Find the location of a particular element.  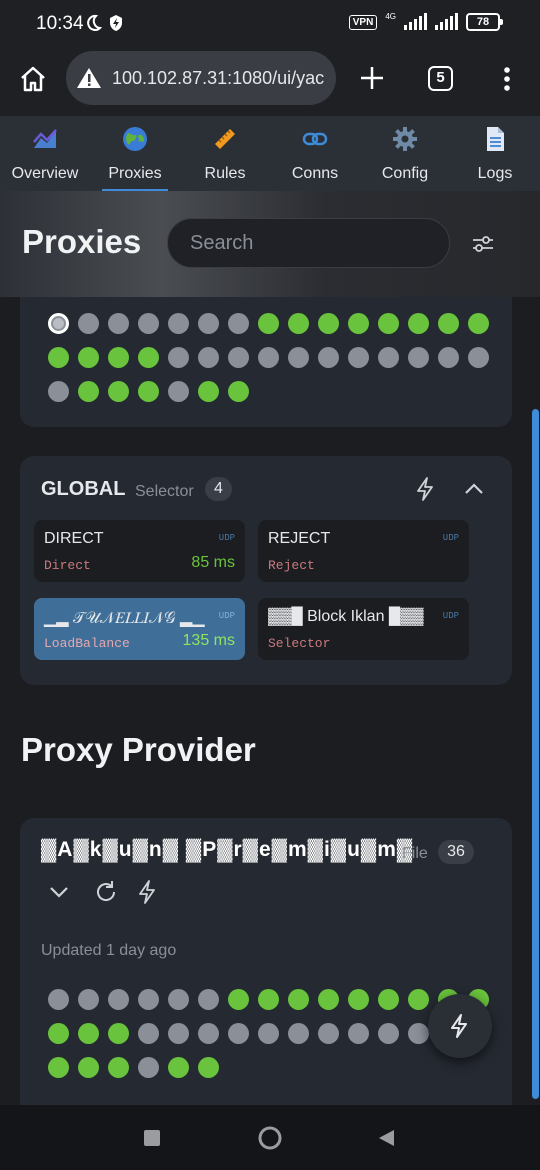

home-icon is located at coordinates (33, 79).